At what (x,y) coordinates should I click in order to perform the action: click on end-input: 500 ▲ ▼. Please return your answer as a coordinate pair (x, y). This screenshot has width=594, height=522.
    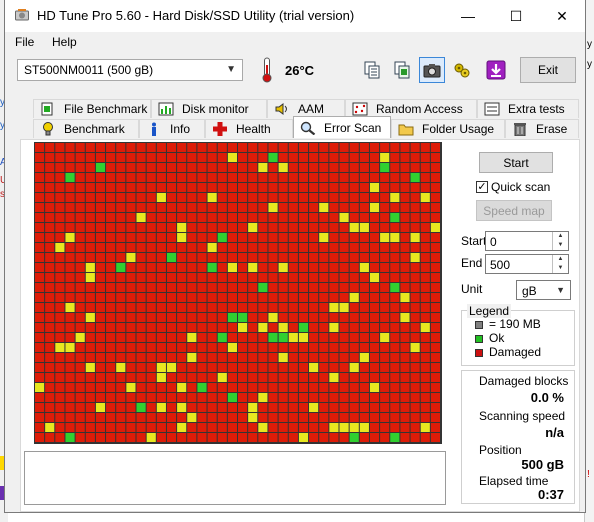
    Looking at the image, I should click on (527, 264).